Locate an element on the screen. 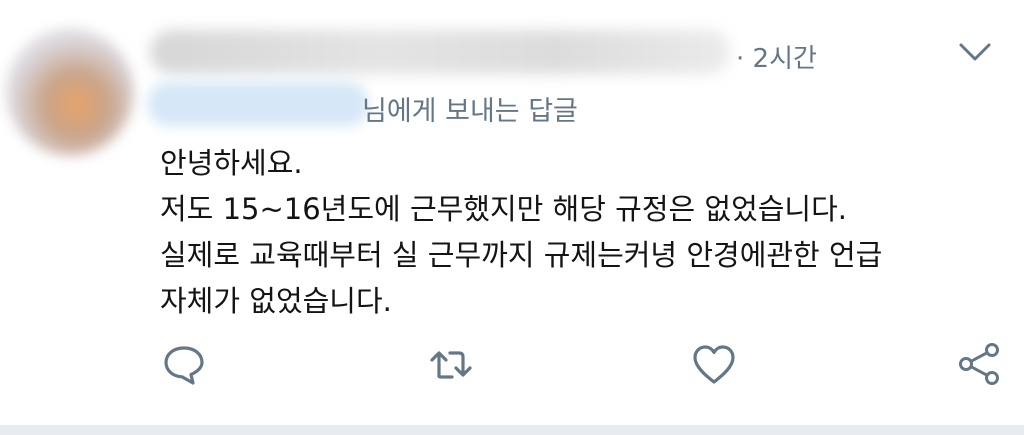 The height and width of the screenshot is (435, 1024). reply-button is located at coordinates (184, 364).